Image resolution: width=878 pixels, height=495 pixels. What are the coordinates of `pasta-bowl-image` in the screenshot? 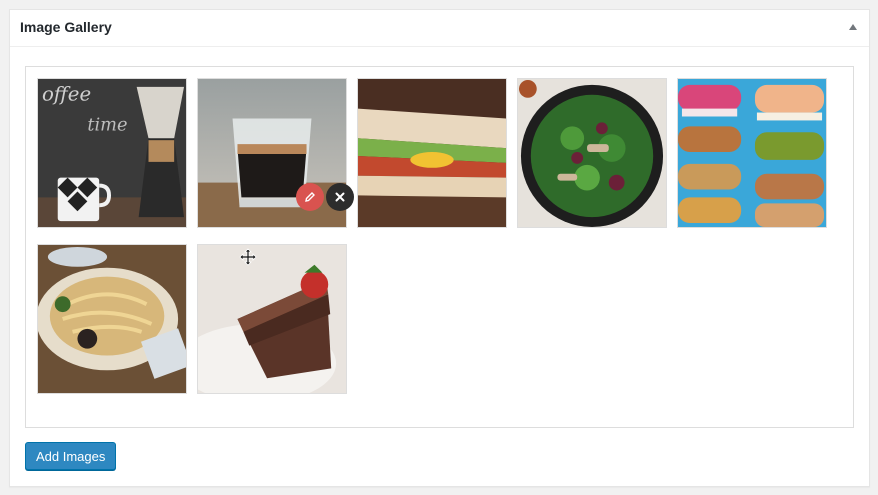 It's located at (112, 319).